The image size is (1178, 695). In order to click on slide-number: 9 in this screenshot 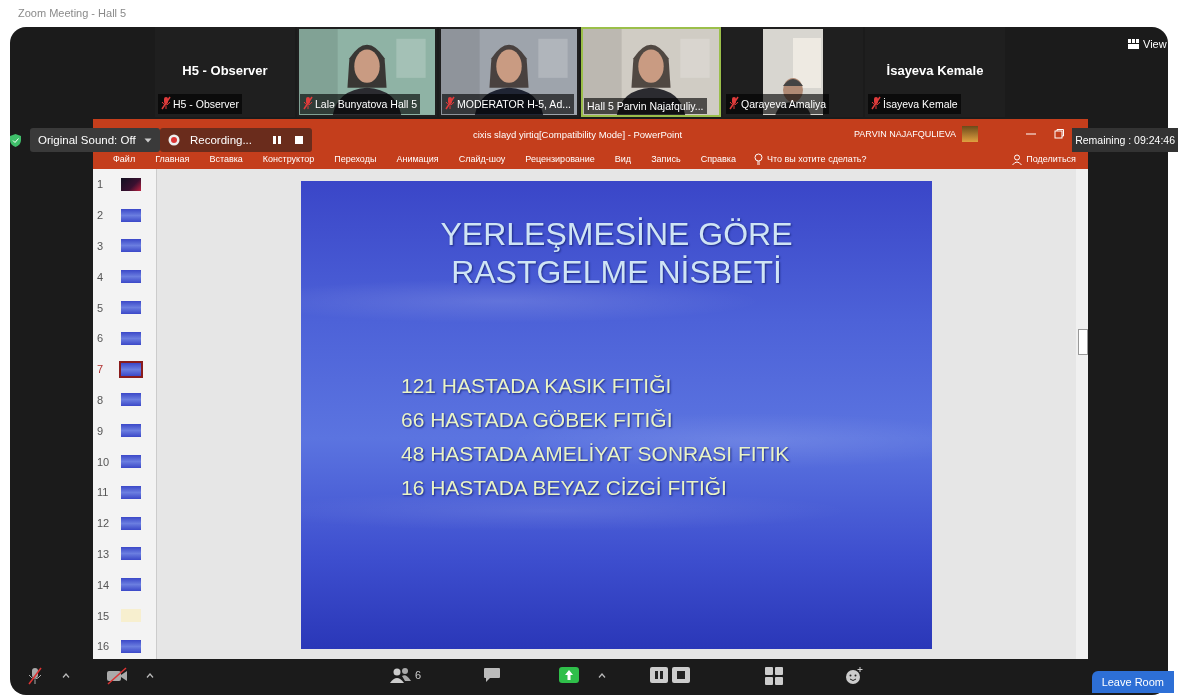, I will do `click(101, 430)`.